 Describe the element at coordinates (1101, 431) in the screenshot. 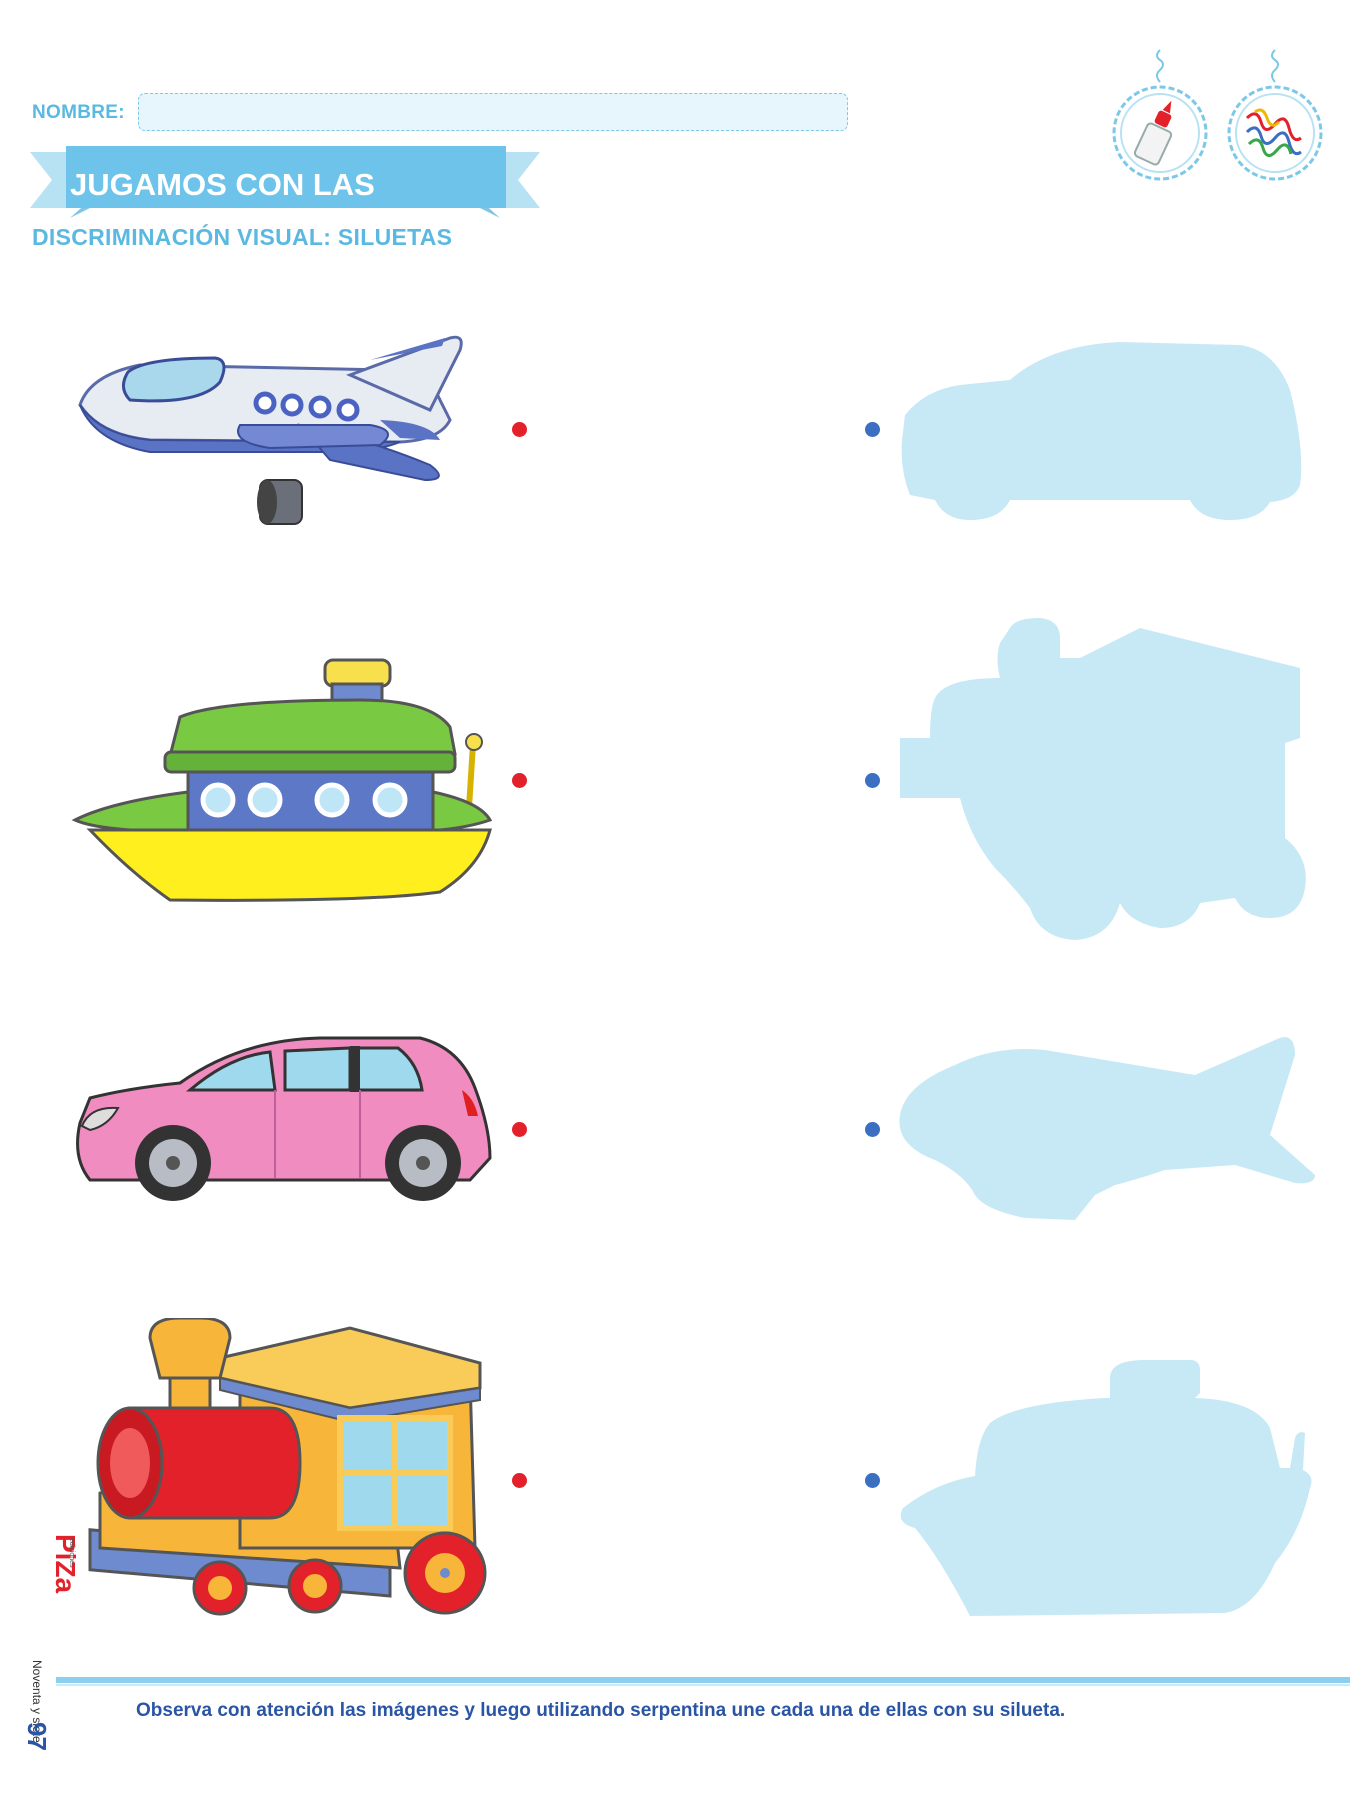

I see `car-silhouette-icon` at that location.